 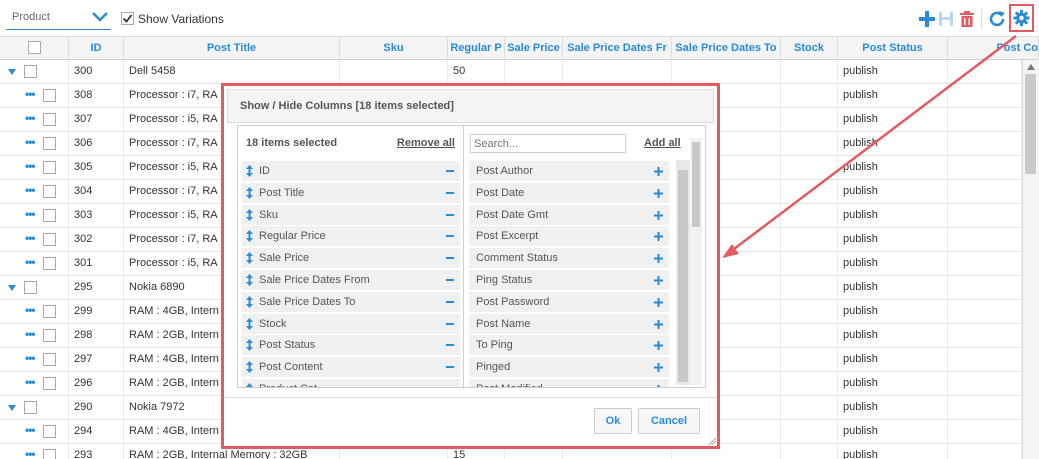 I want to click on cell-id: 308, so click(x=96, y=95).